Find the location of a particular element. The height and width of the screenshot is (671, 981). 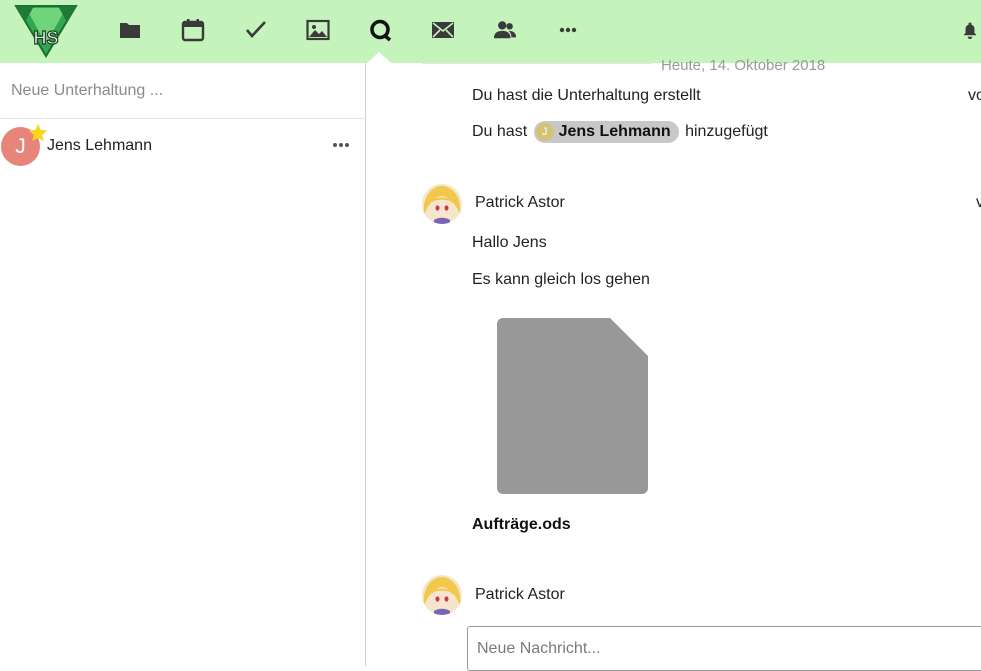

mention-avatar: J is located at coordinates (544, 132).